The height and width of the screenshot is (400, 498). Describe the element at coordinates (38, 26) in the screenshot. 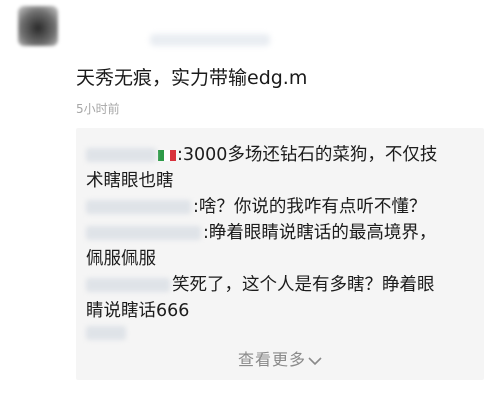

I see `avatar` at that location.